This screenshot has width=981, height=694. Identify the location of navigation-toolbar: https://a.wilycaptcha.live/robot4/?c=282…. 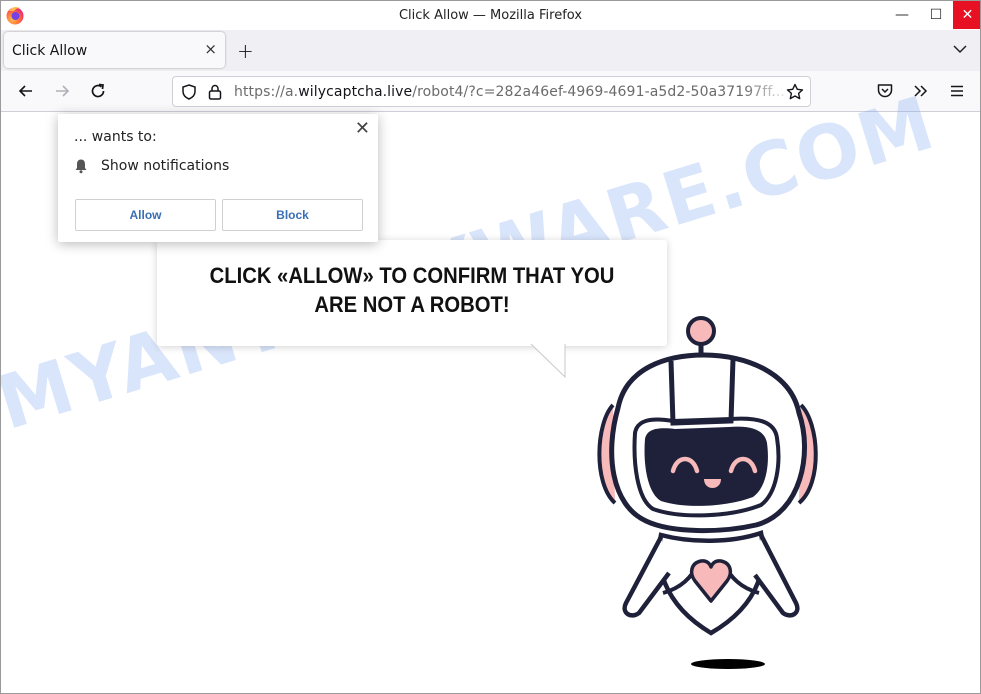
(490, 91).